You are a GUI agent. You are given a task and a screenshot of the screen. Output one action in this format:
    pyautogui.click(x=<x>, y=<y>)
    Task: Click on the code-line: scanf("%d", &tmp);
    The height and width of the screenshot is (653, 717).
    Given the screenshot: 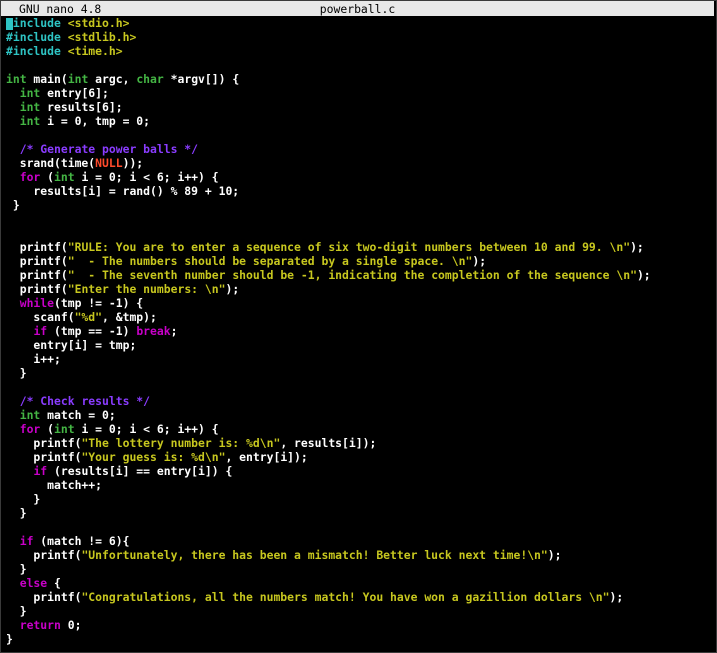 What is the action you would take?
    pyautogui.click(x=358, y=317)
    